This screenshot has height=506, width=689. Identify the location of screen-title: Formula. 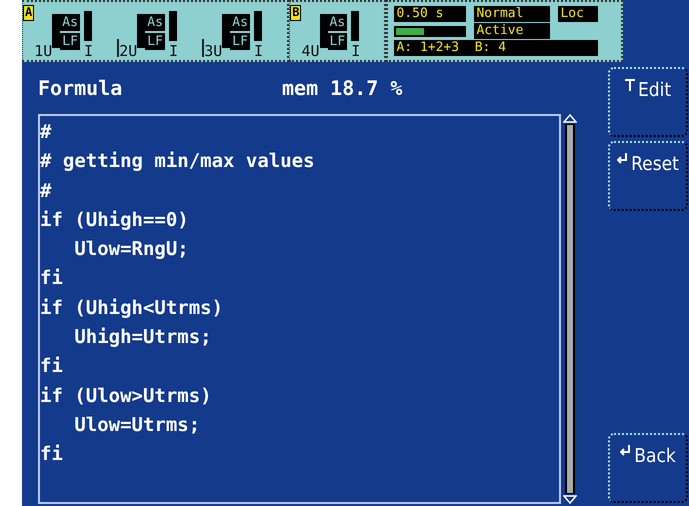
(81, 88).